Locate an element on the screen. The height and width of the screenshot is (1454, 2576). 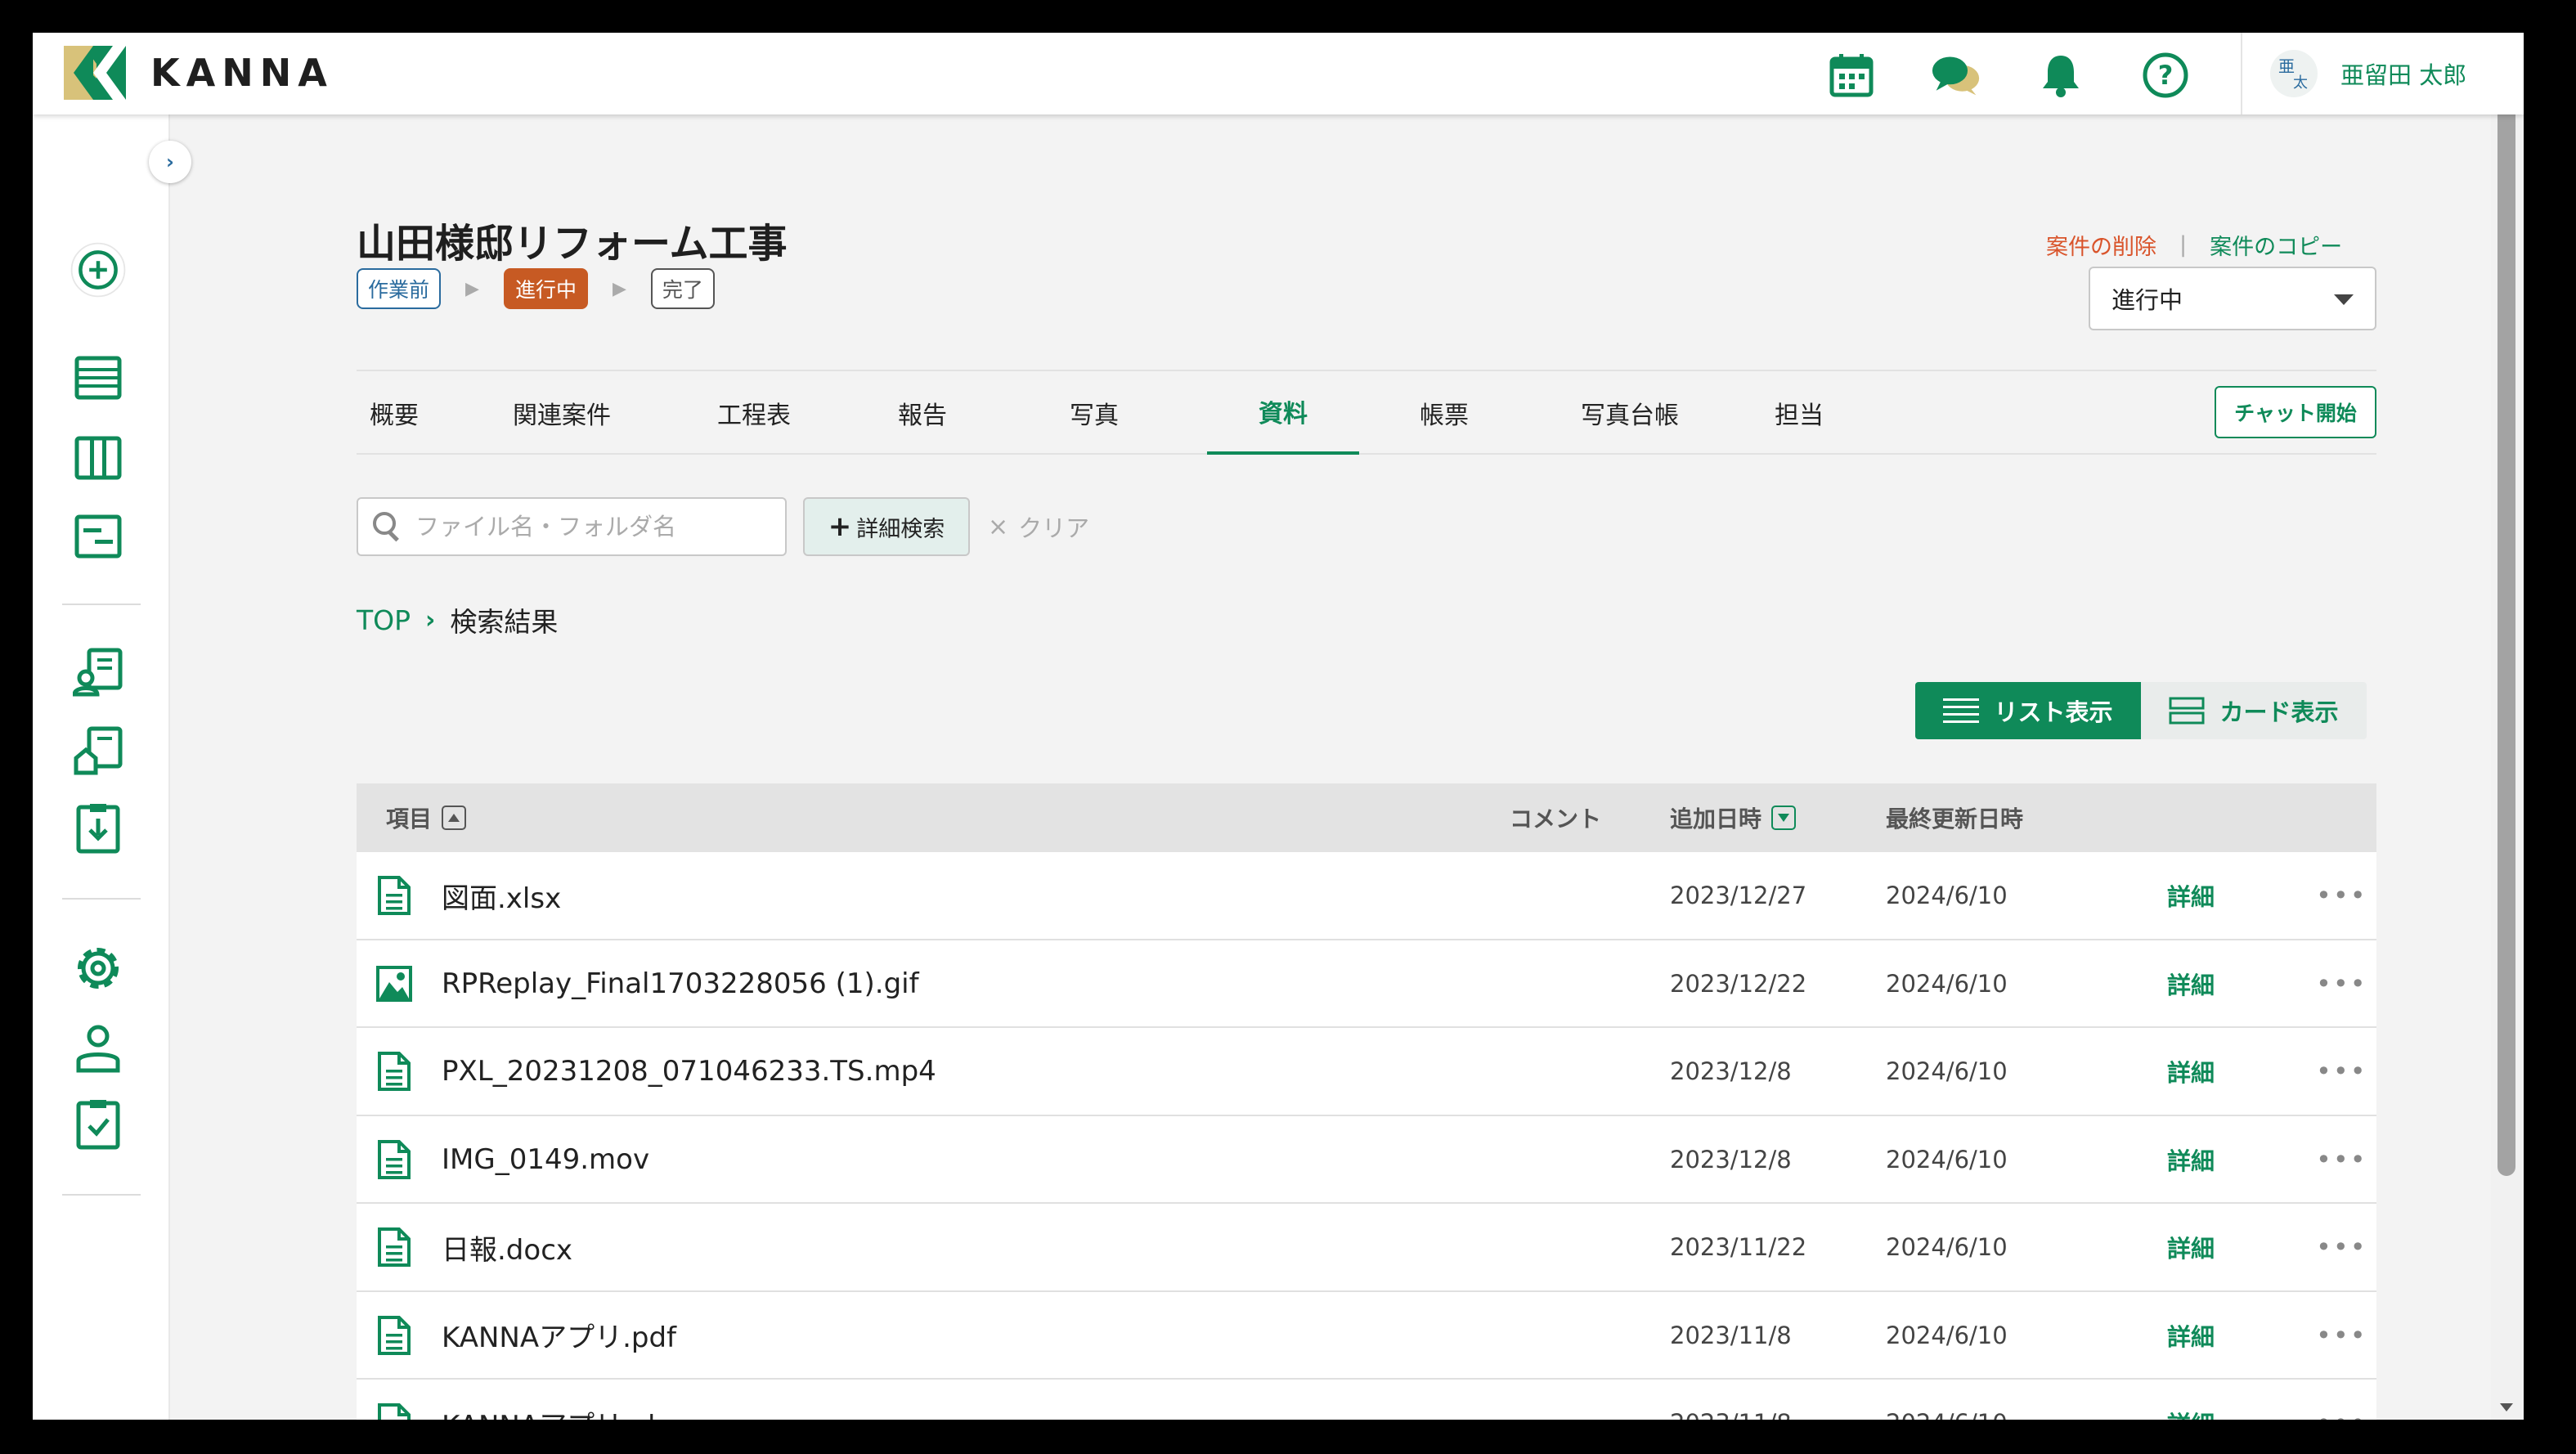
status-chip-in-progress: 進行中 is located at coordinates (545, 288).